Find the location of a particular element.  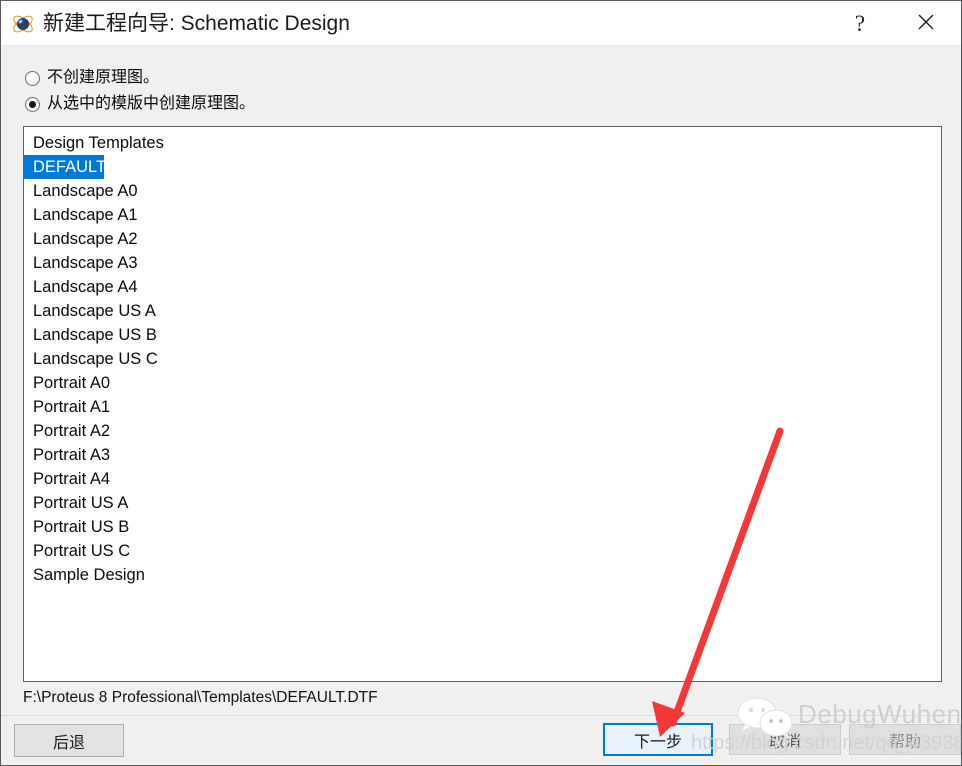

dialog-title: 新建工程向导: Schematic Design is located at coordinates (196, 23).